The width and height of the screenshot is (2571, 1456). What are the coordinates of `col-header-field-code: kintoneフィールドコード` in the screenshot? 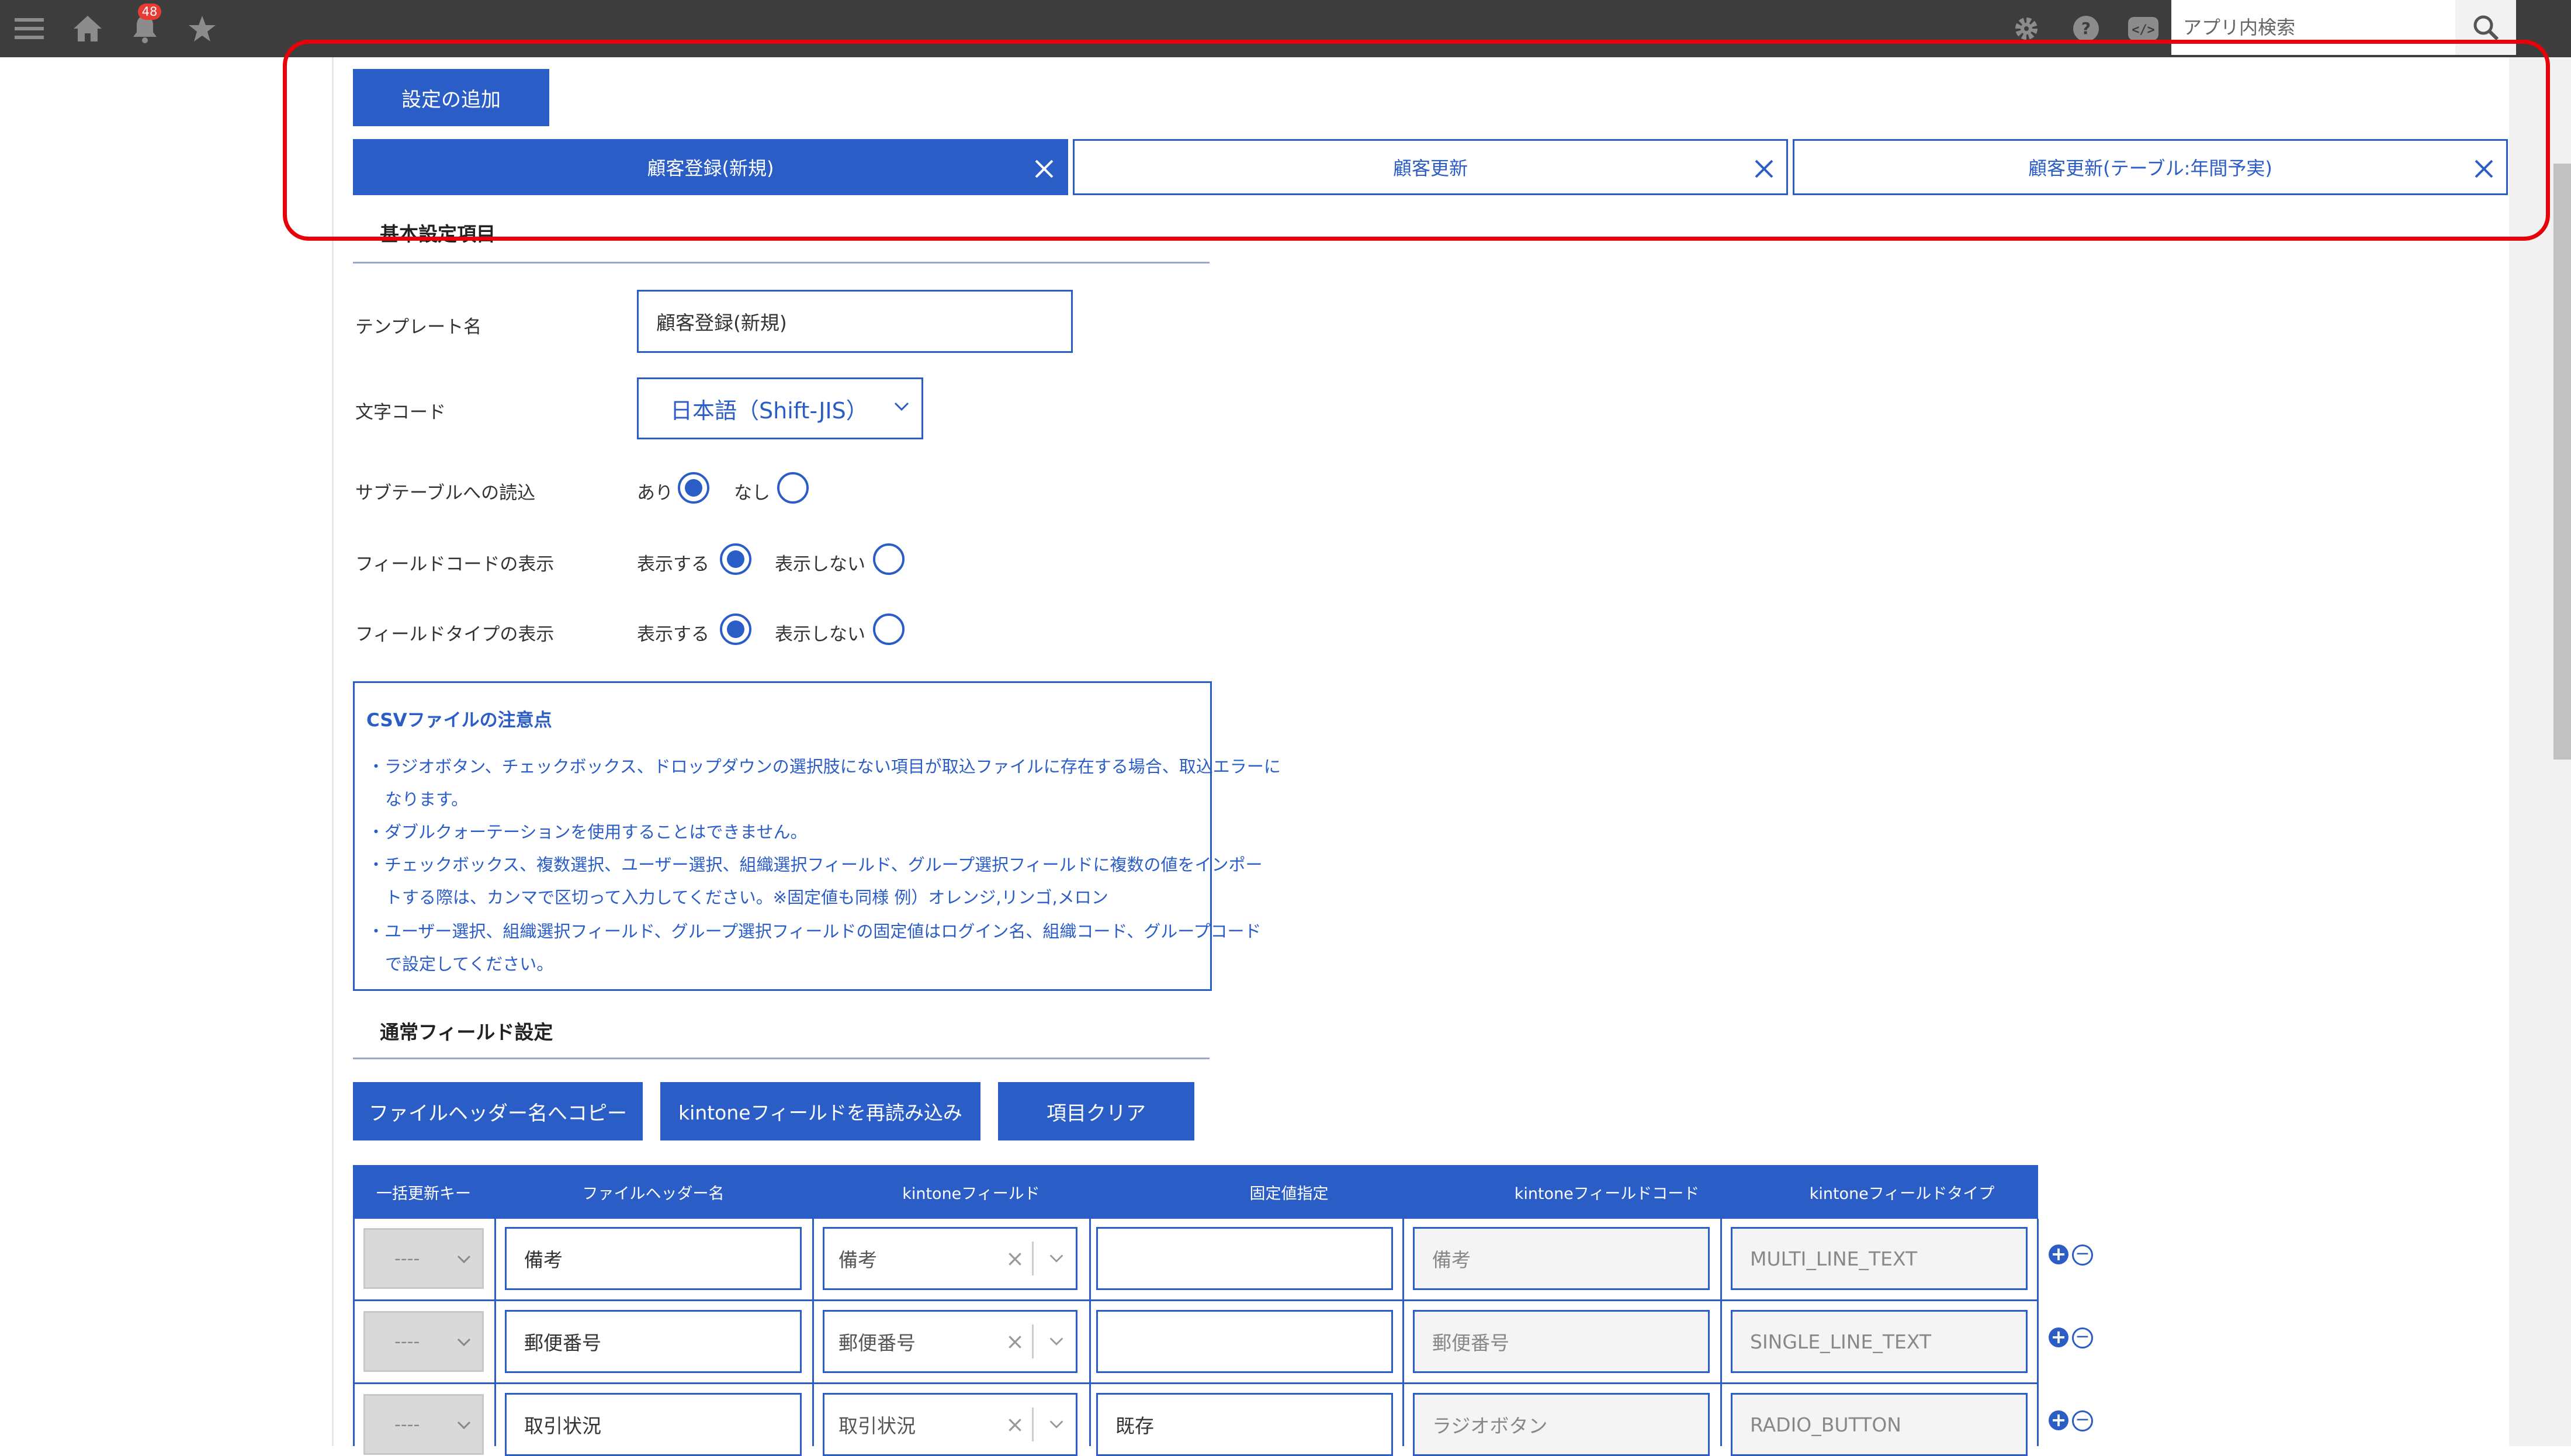 It's located at (1607, 1193).